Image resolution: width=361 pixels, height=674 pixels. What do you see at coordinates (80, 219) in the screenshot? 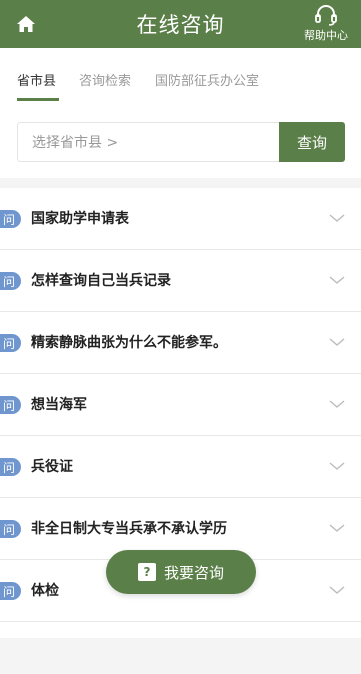
I see `faq-question: 国家助学申请表` at bounding box center [80, 219].